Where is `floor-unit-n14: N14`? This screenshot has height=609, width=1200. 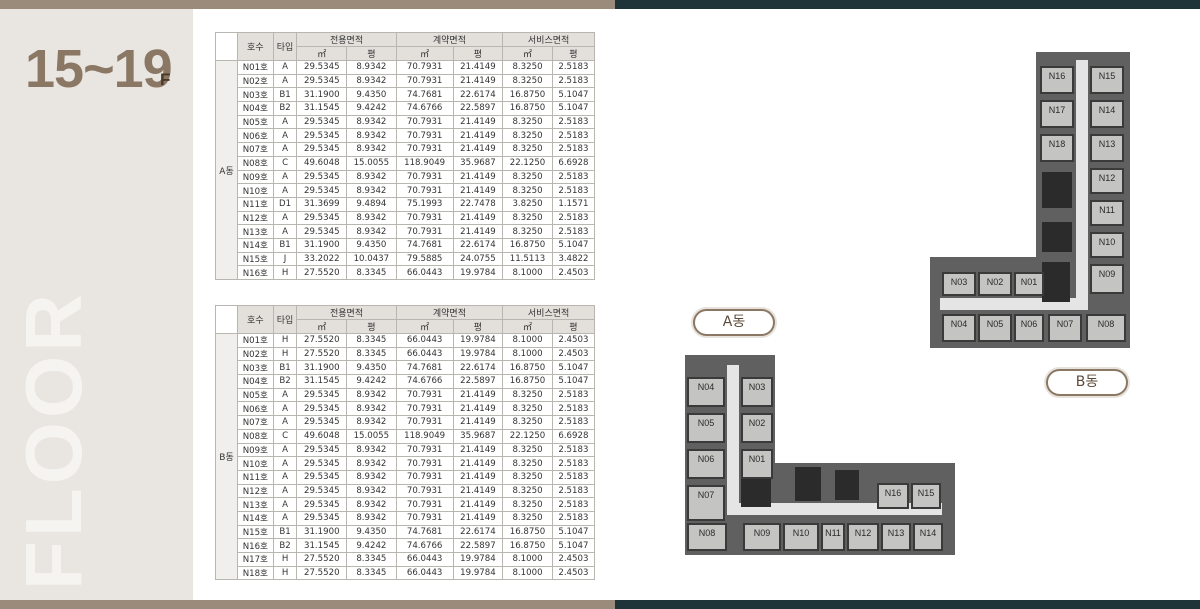 floor-unit-n14: N14 is located at coordinates (928, 537).